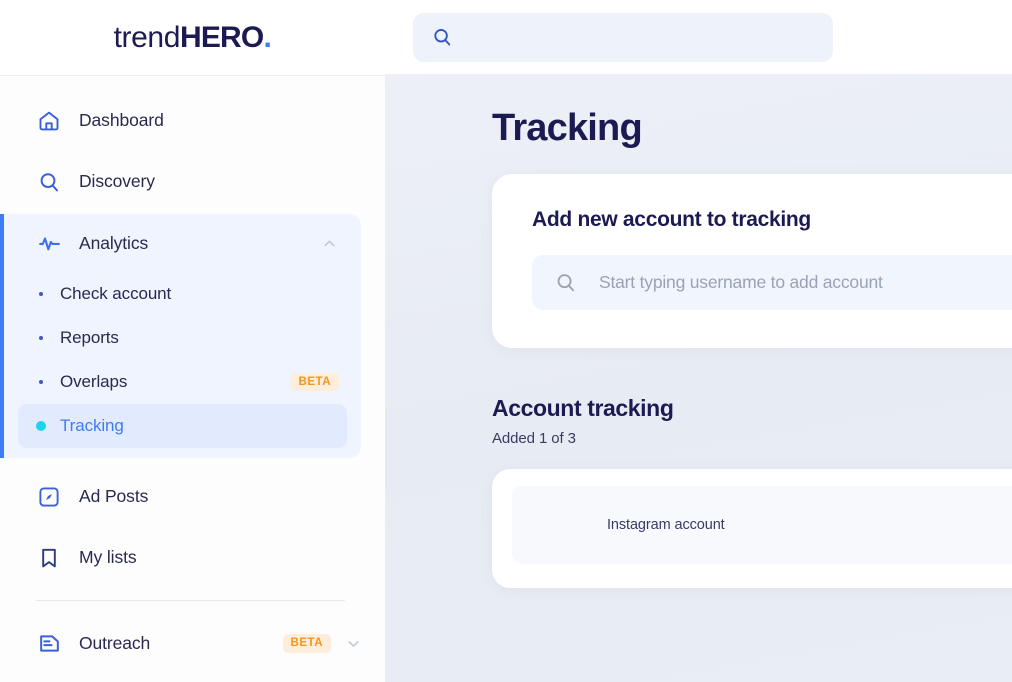 The width and height of the screenshot is (1012, 682). I want to click on table-column-header: Instagram account, so click(666, 525).